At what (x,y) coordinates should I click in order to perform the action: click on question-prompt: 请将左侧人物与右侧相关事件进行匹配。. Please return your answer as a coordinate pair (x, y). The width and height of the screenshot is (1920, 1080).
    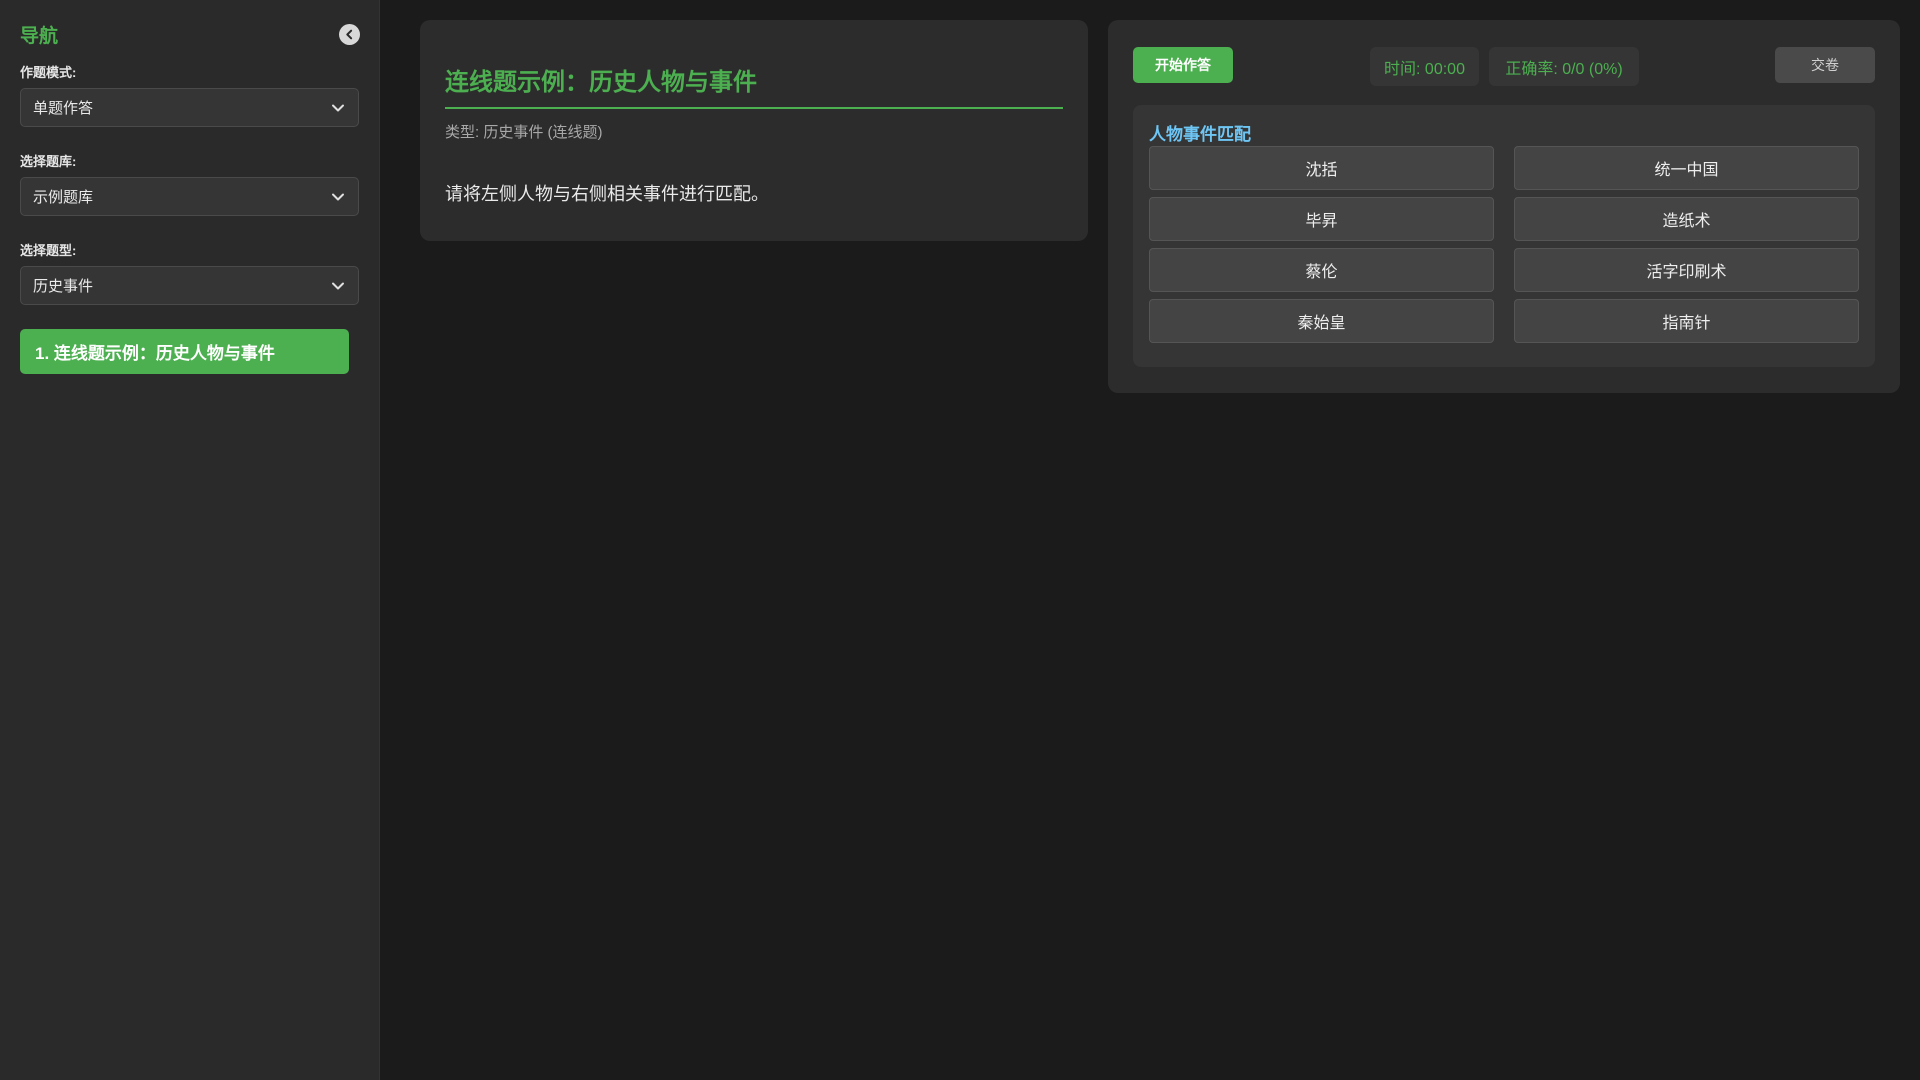
    Looking at the image, I should click on (607, 194).